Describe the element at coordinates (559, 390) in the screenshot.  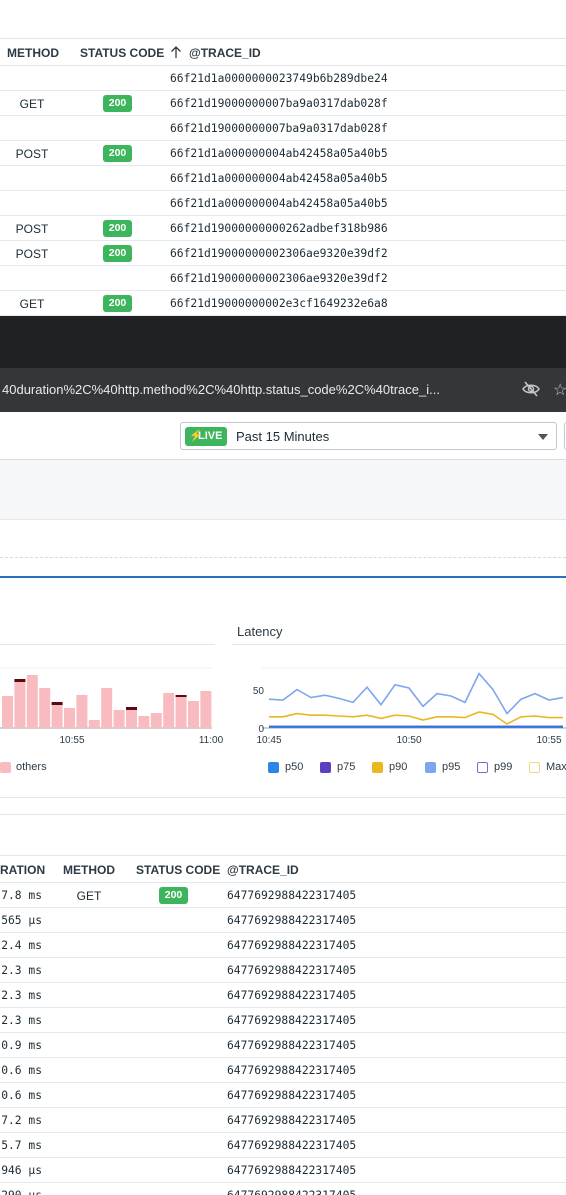
I see `star-icon: ☆` at that location.